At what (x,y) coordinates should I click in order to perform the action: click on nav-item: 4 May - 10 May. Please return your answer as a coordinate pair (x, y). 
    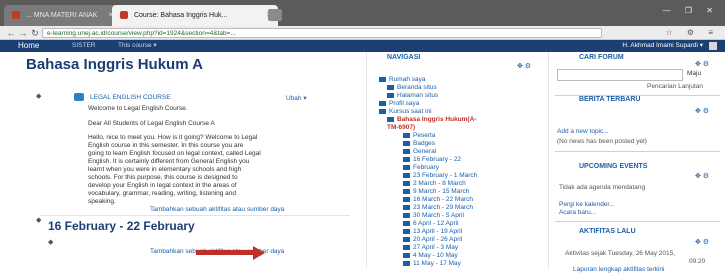
    Looking at the image, I should click on (430, 255).